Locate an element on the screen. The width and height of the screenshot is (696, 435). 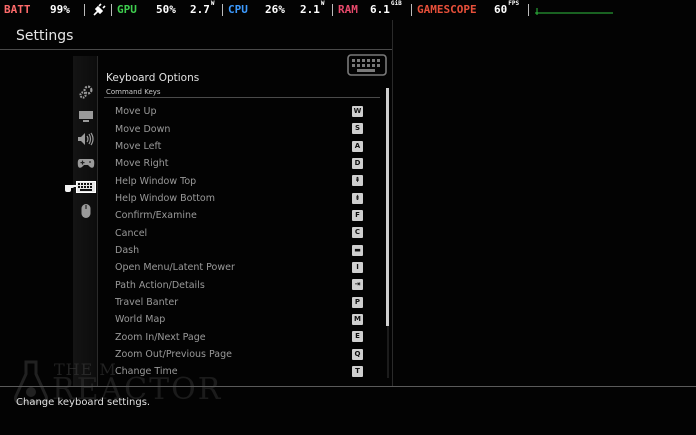
binding-action-label: Move Left is located at coordinates (138, 146).